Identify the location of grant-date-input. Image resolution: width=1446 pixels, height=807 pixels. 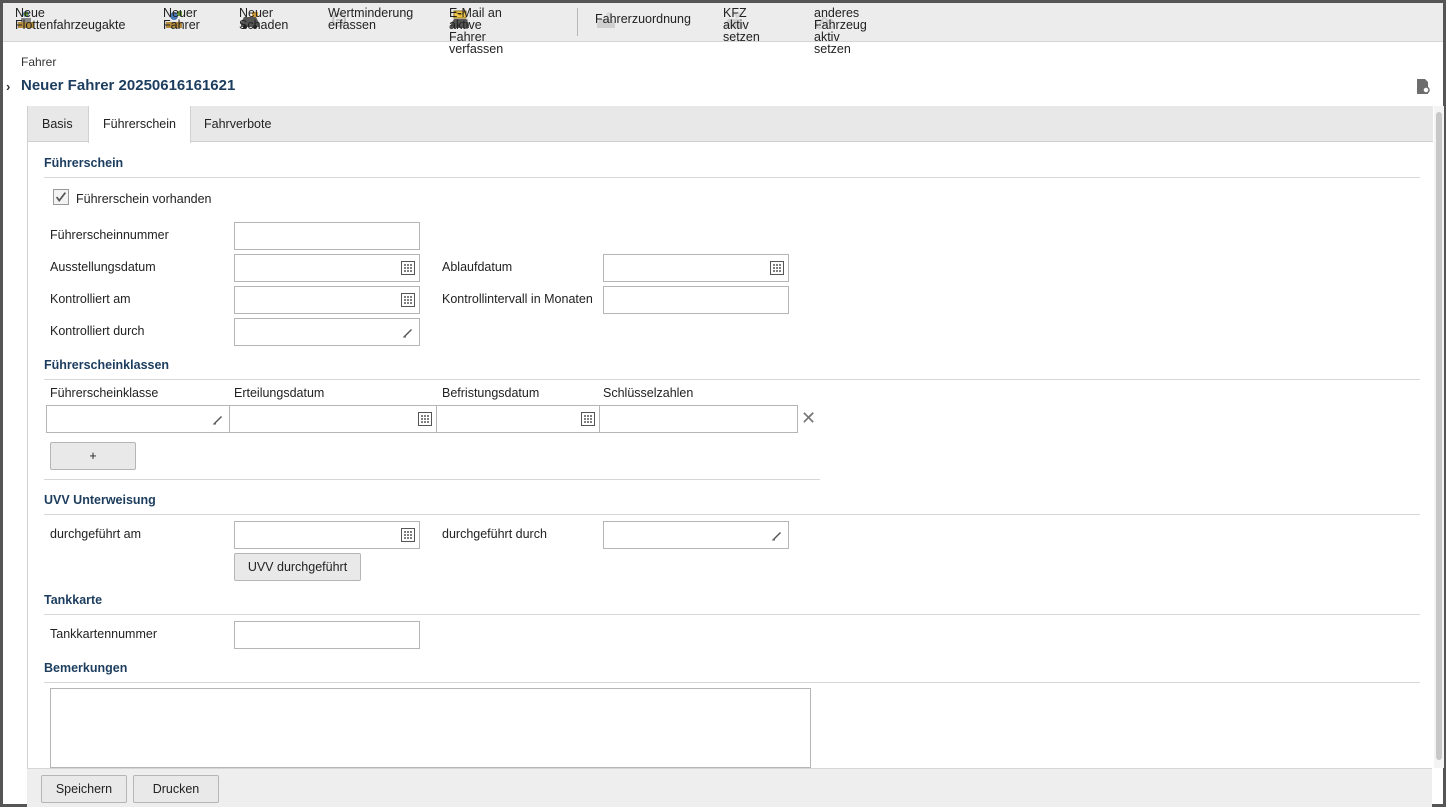
(333, 419).